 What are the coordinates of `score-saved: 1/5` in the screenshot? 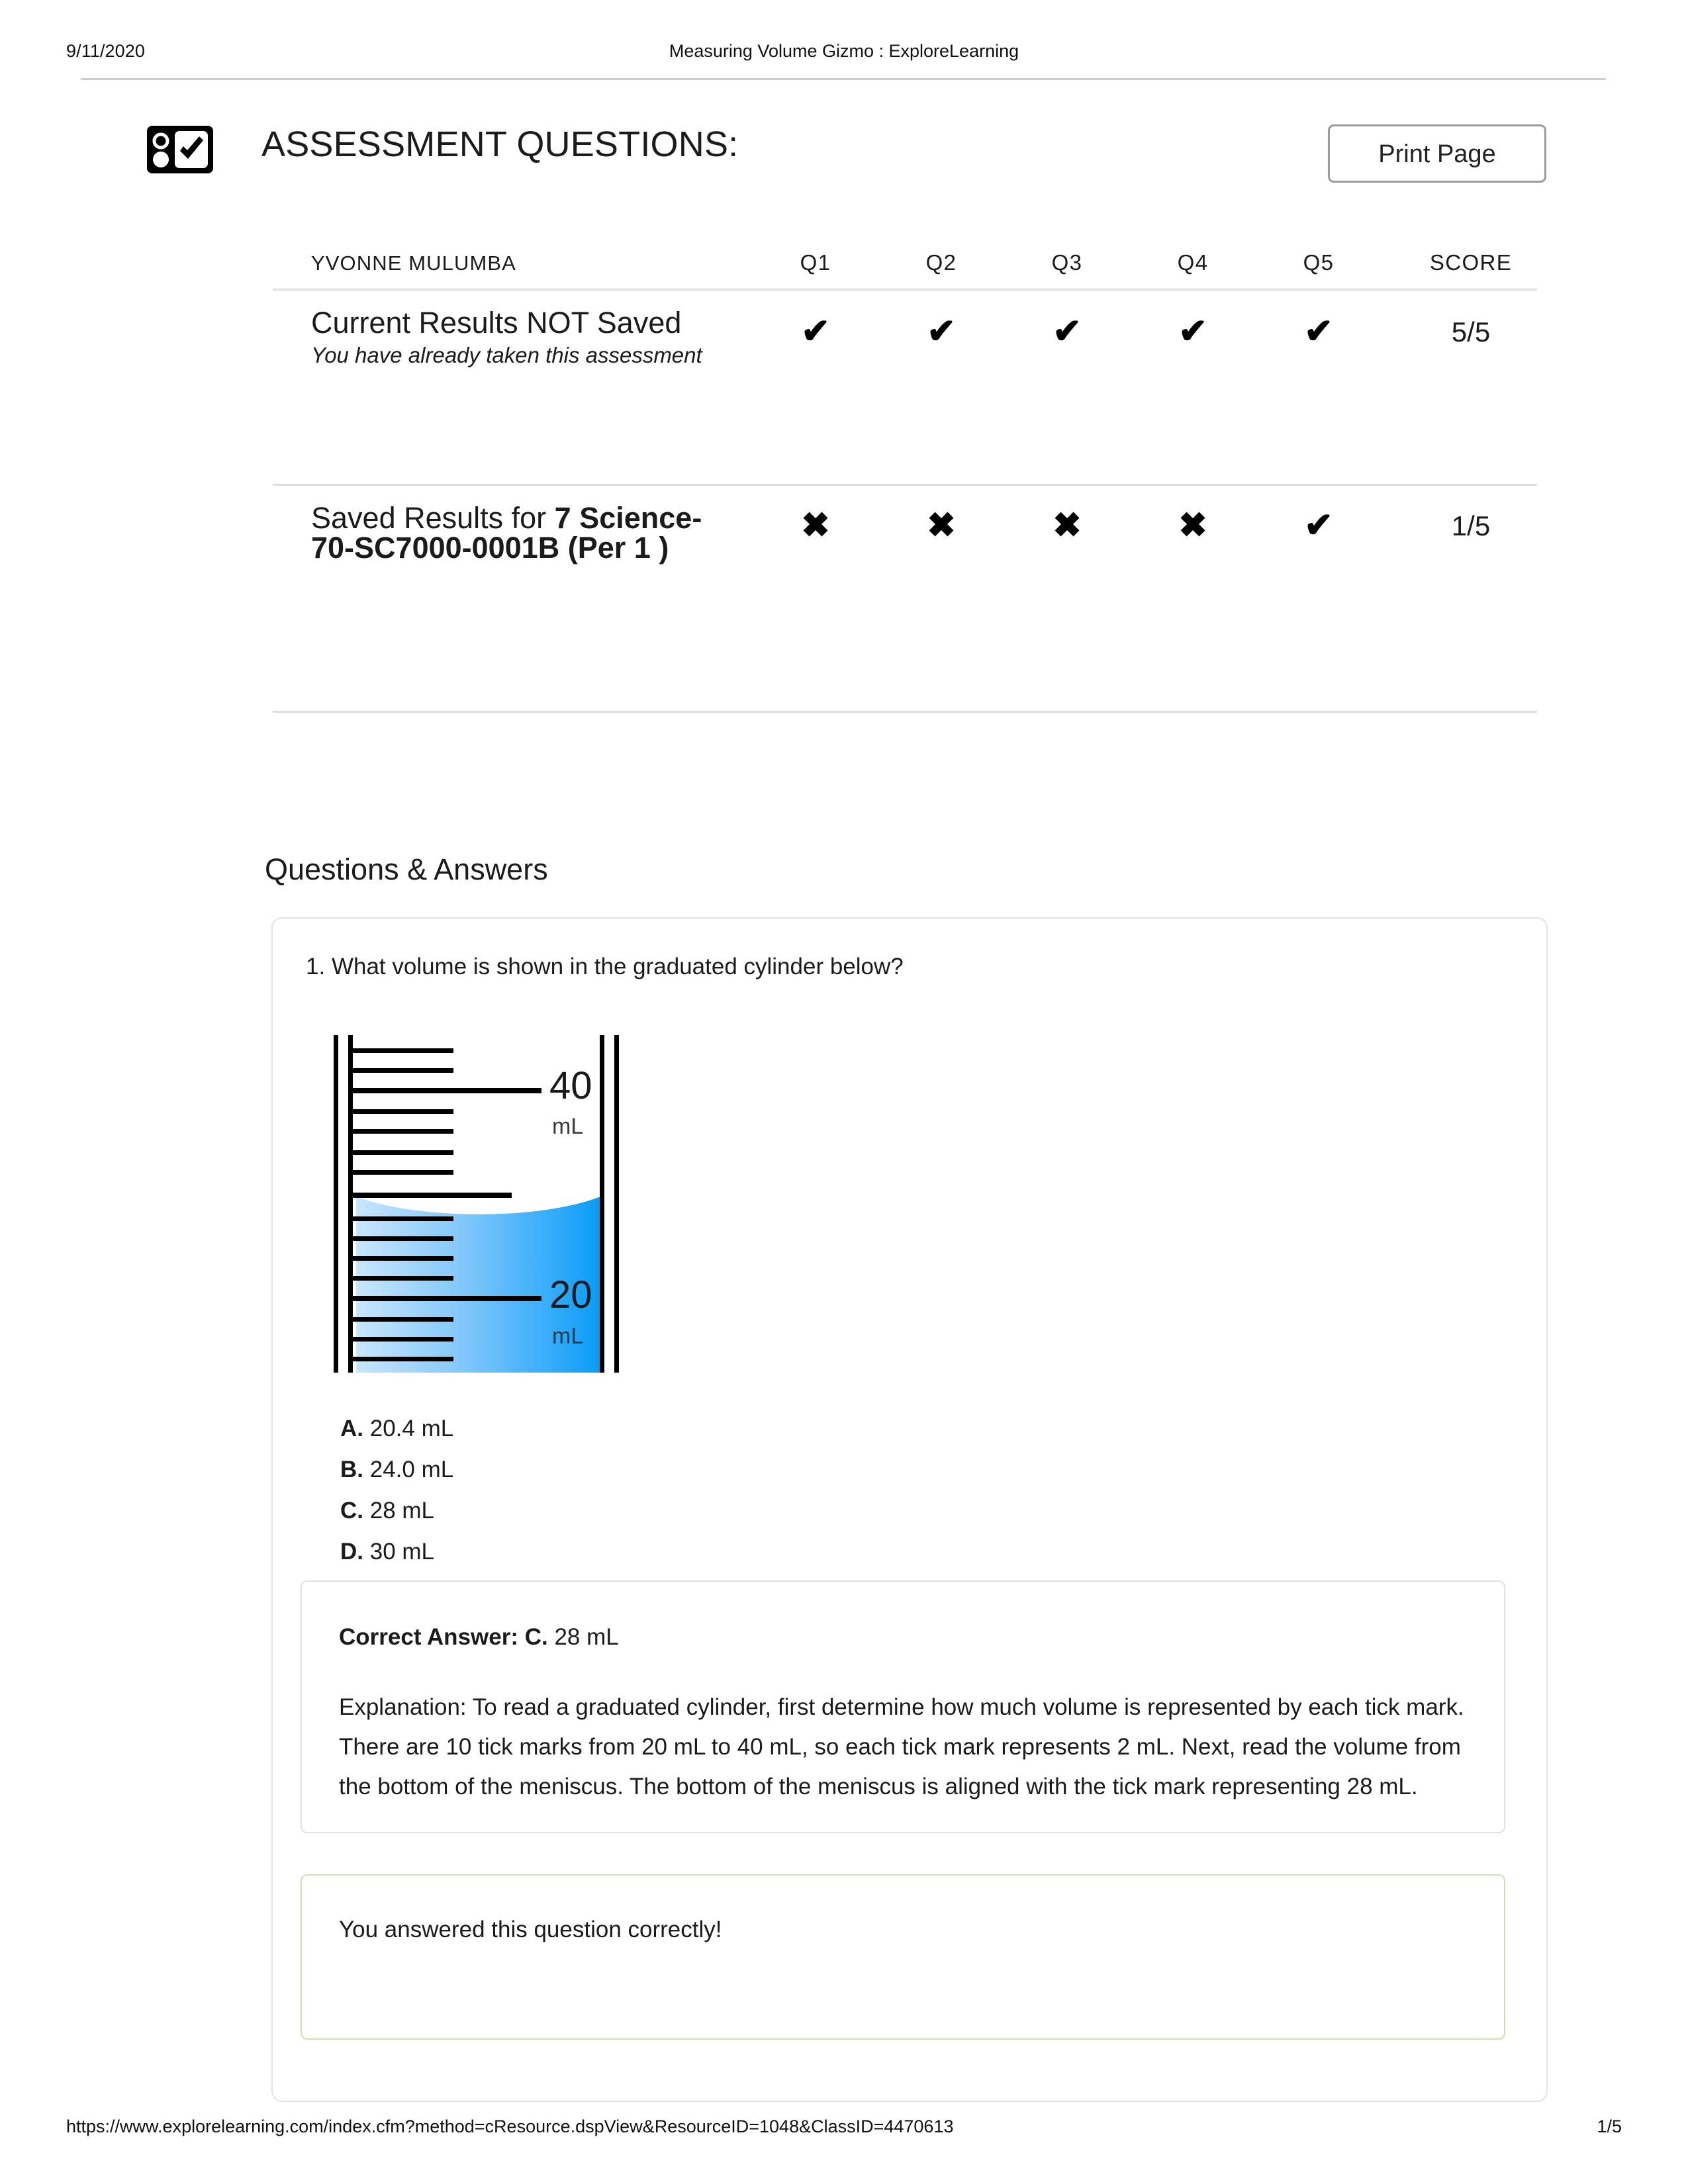 It's located at (1471, 525).